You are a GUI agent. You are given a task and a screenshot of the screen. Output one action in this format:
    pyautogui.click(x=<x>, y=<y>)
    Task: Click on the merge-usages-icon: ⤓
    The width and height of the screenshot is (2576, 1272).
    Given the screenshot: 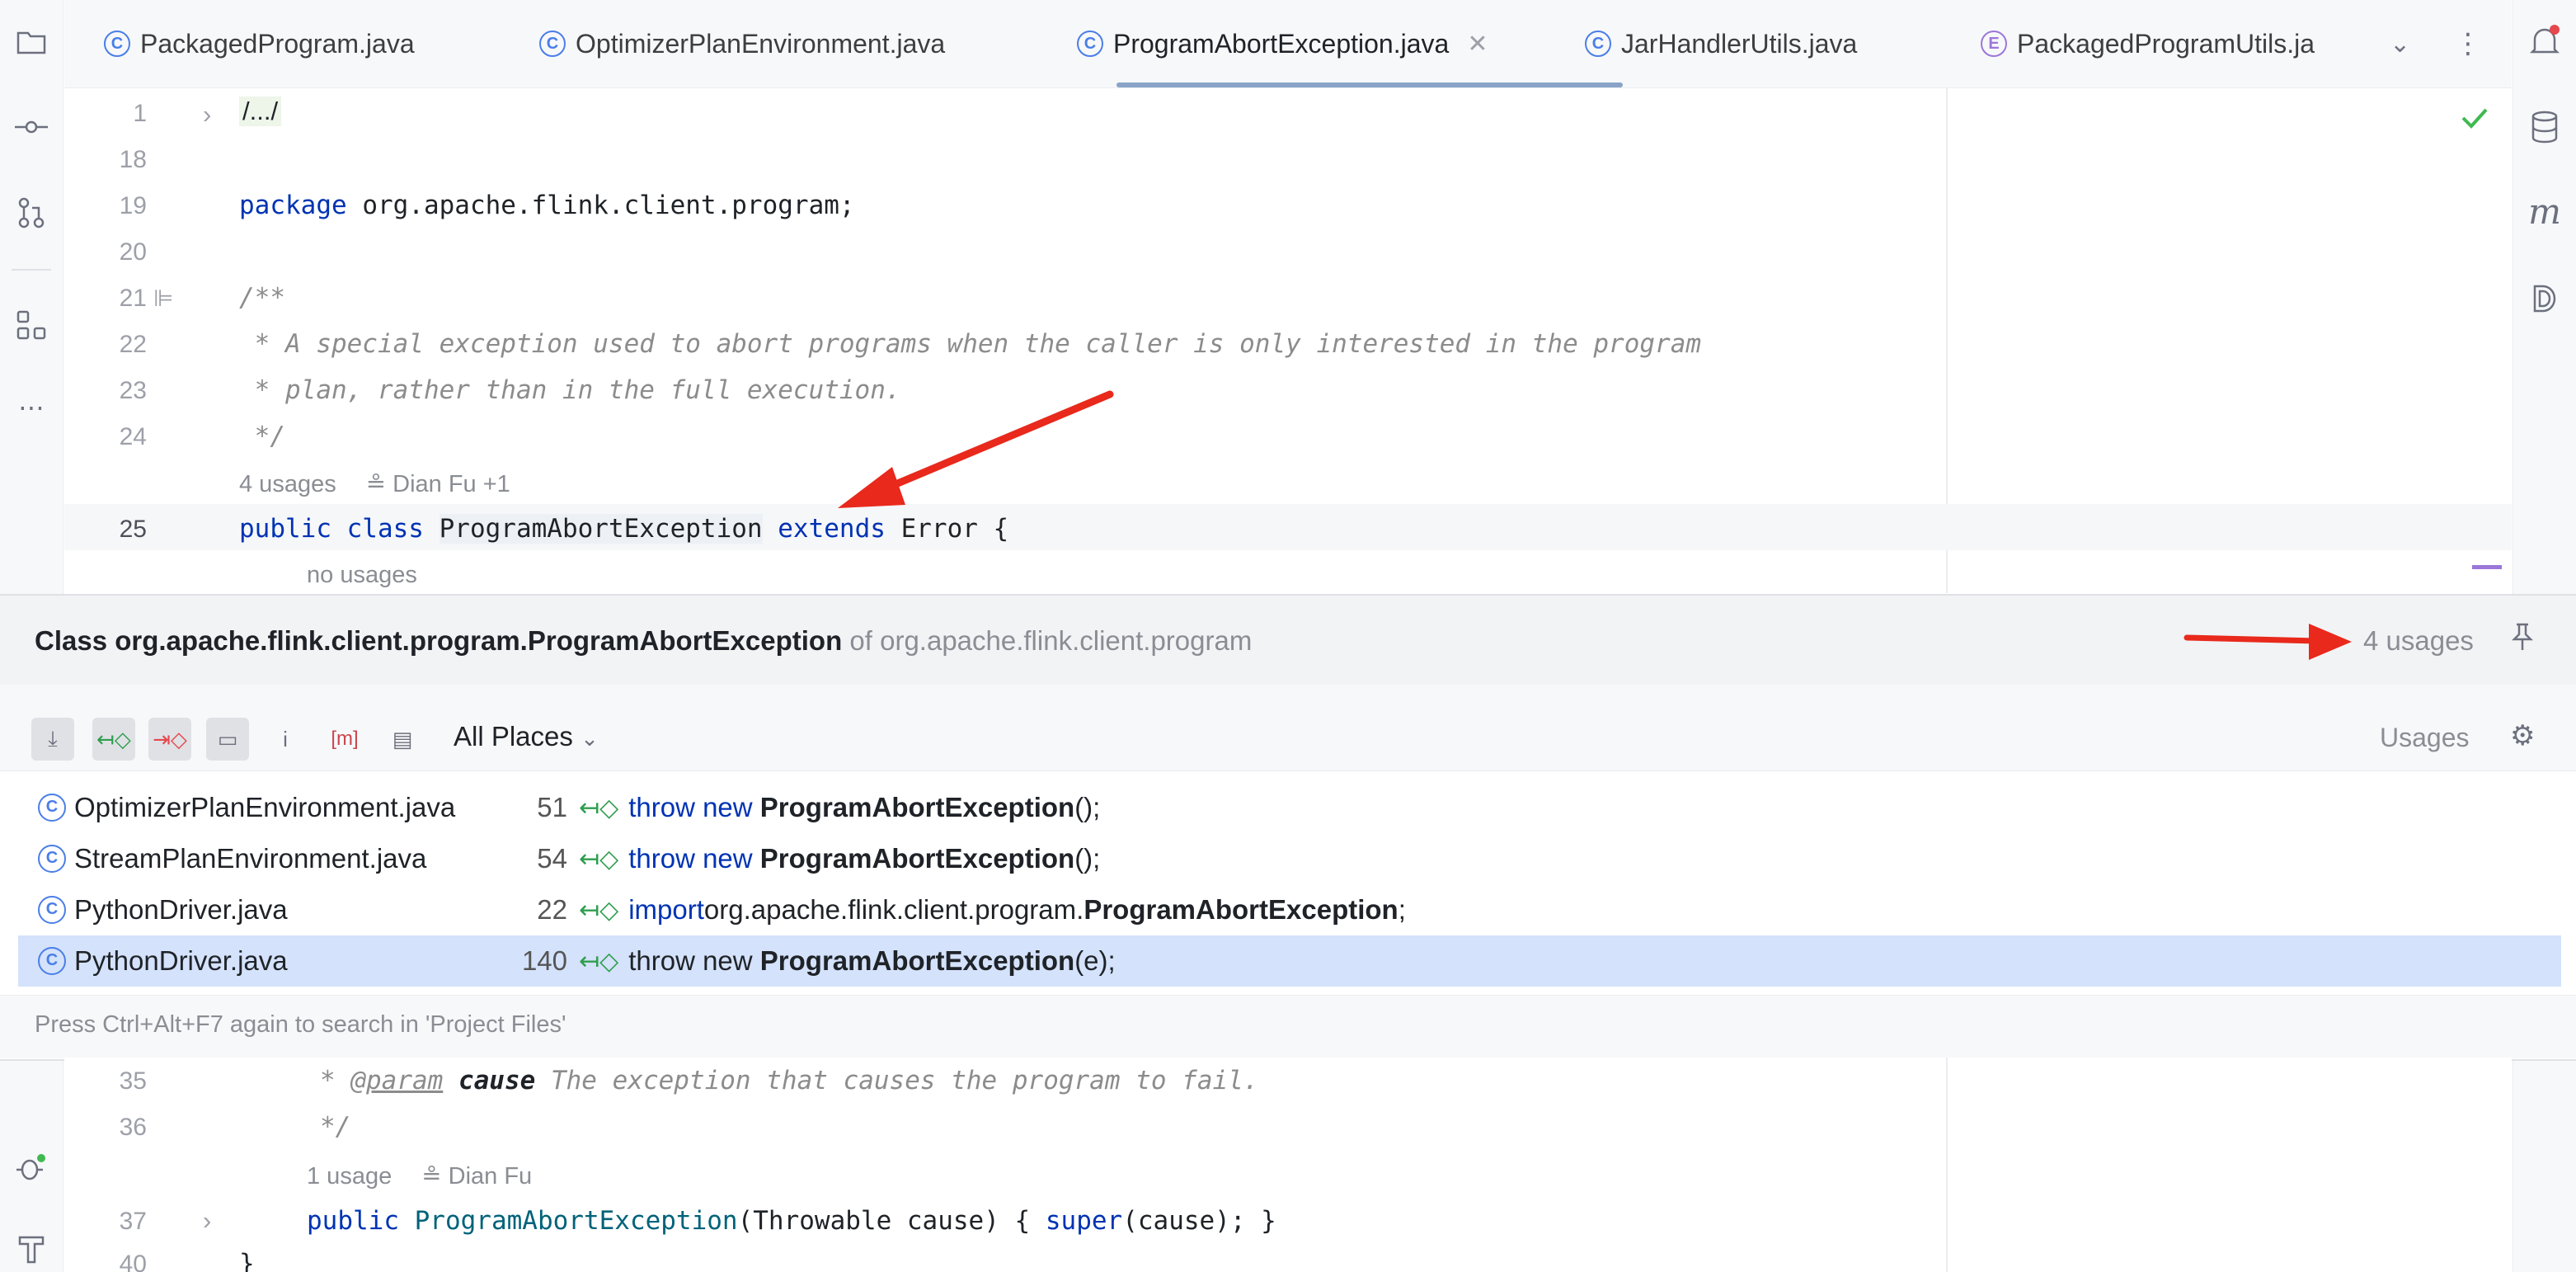 What is the action you would take?
    pyautogui.click(x=52, y=739)
    